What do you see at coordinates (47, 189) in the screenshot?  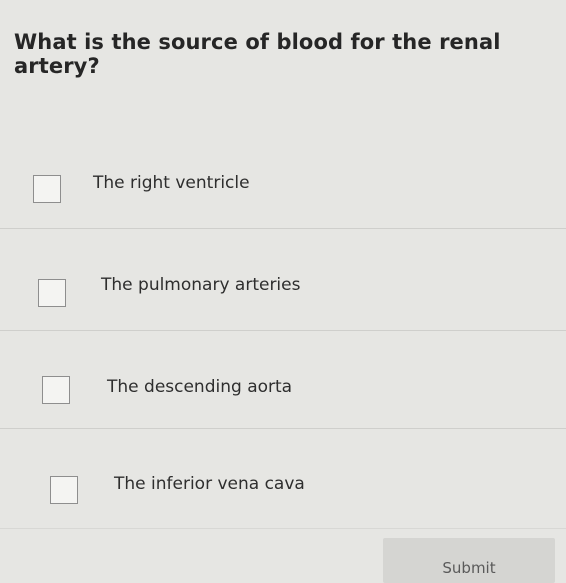 I see `option-1-checkbox` at bounding box center [47, 189].